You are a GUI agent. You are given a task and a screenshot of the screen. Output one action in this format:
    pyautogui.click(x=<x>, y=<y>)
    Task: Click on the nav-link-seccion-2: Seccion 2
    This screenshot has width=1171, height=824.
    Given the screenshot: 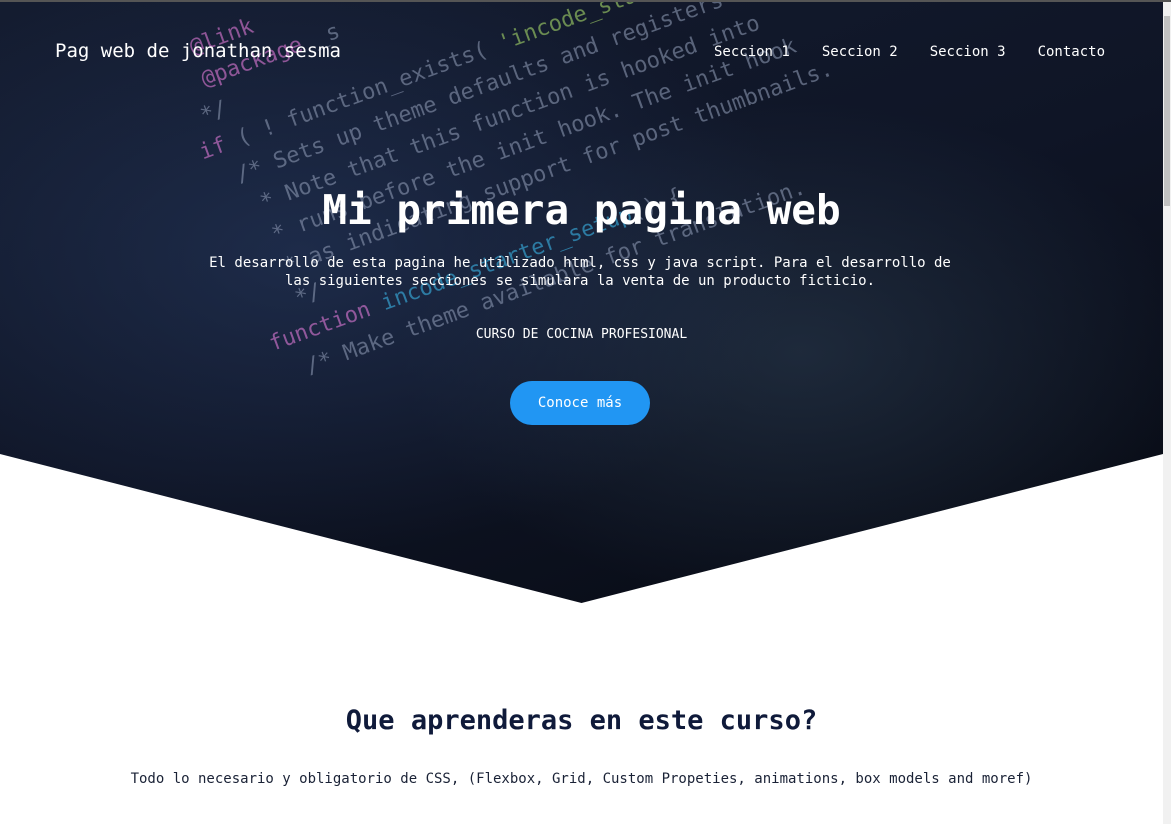 What is the action you would take?
    pyautogui.click(x=860, y=52)
    